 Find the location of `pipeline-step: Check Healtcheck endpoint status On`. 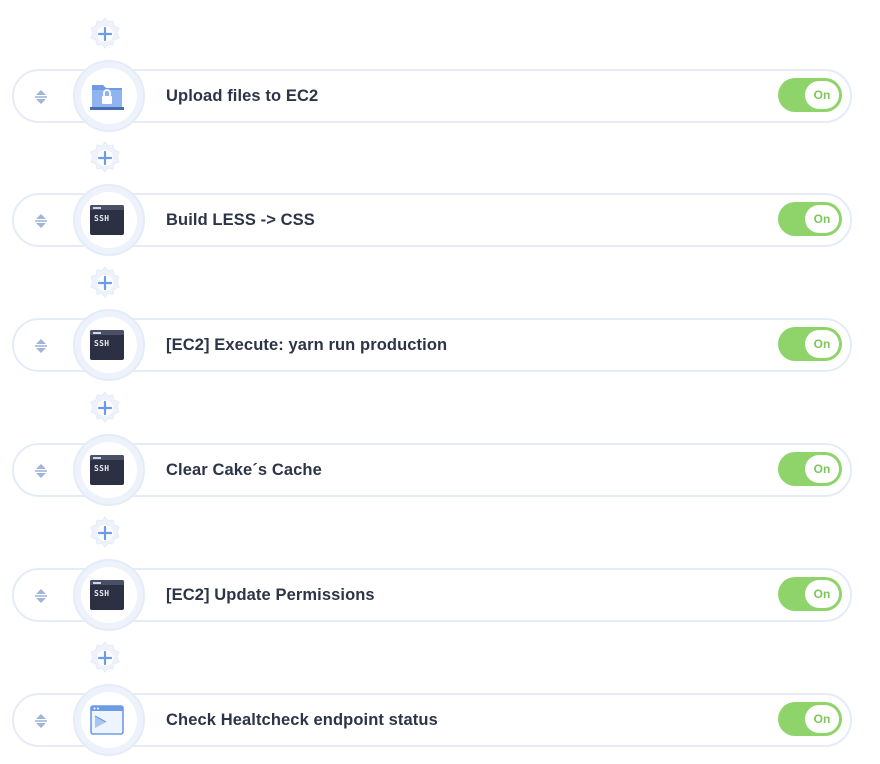

pipeline-step: Check Healtcheck endpoint status On is located at coordinates (432, 720).